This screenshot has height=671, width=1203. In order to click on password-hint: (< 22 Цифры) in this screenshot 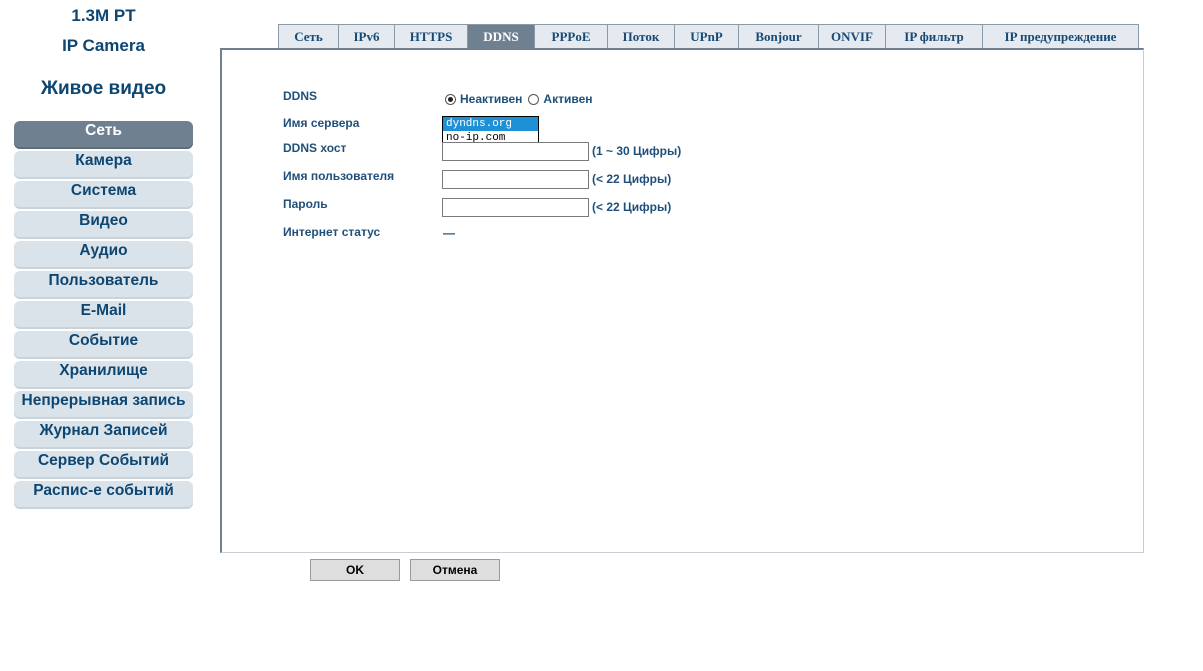, I will do `click(632, 207)`.